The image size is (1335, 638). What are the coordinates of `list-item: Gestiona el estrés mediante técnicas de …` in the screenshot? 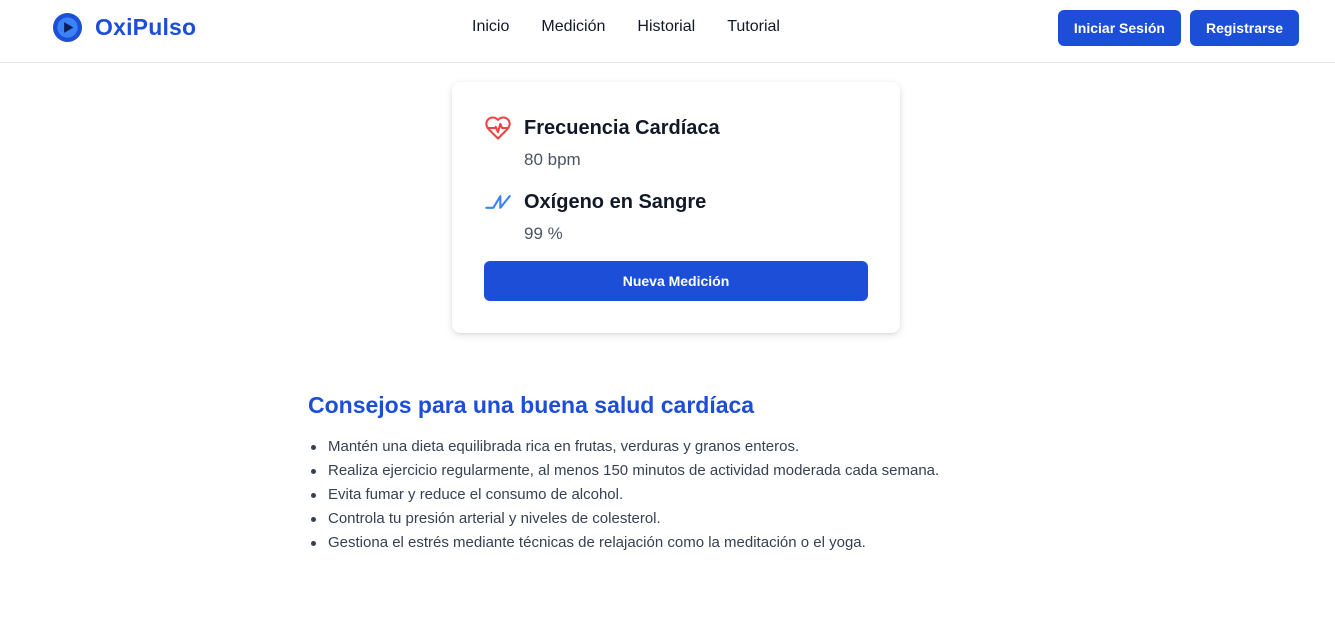 It's located at (668, 543).